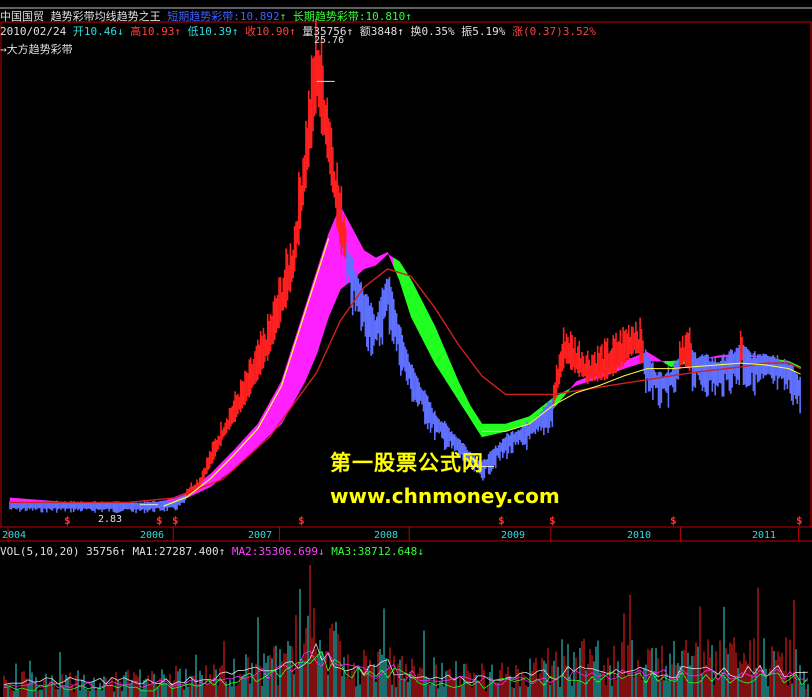 This screenshot has height=697, width=812. What do you see at coordinates (385, 16) in the screenshot?
I see `long-band-value: 10.810` at bounding box center [385, 16].